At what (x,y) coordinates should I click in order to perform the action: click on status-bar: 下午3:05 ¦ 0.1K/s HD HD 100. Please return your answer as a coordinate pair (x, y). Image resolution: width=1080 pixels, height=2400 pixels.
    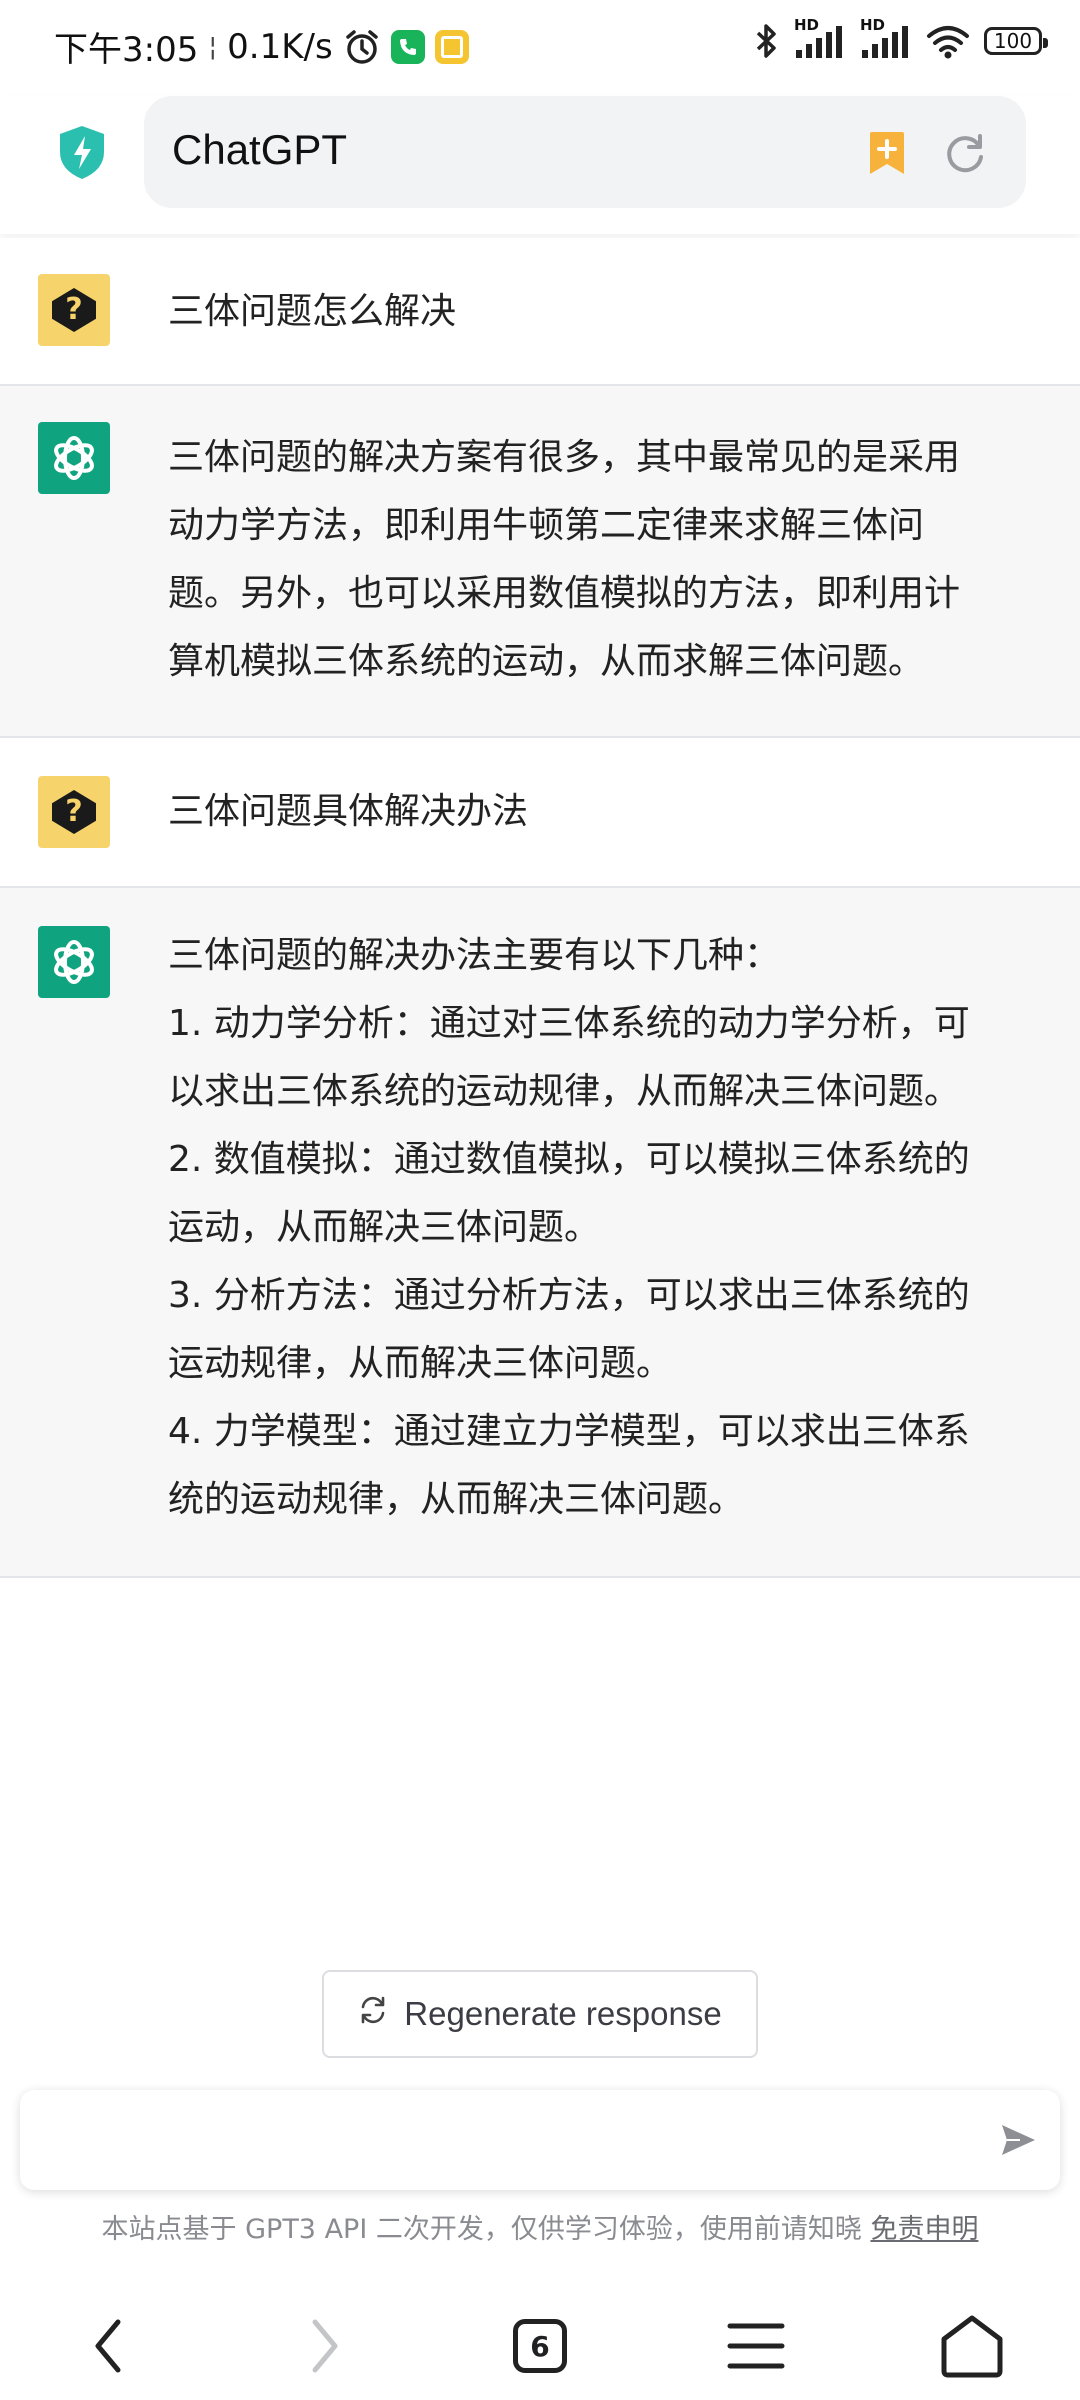
    Looking at the image, I should click on (540, 48).